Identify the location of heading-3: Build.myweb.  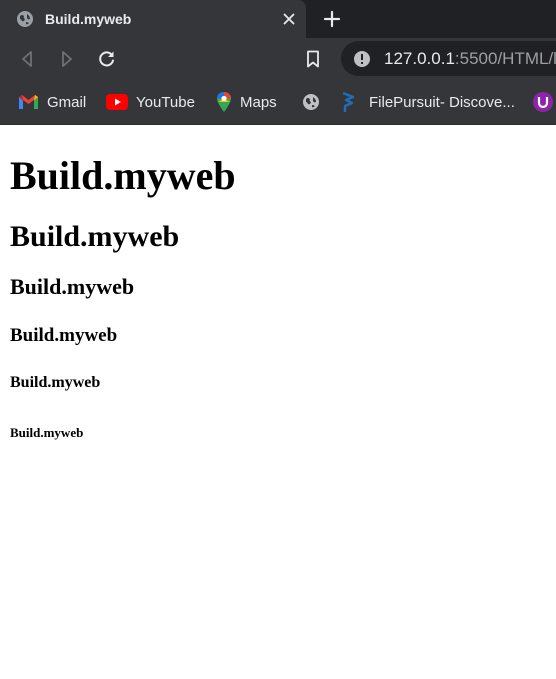
(72, 286).